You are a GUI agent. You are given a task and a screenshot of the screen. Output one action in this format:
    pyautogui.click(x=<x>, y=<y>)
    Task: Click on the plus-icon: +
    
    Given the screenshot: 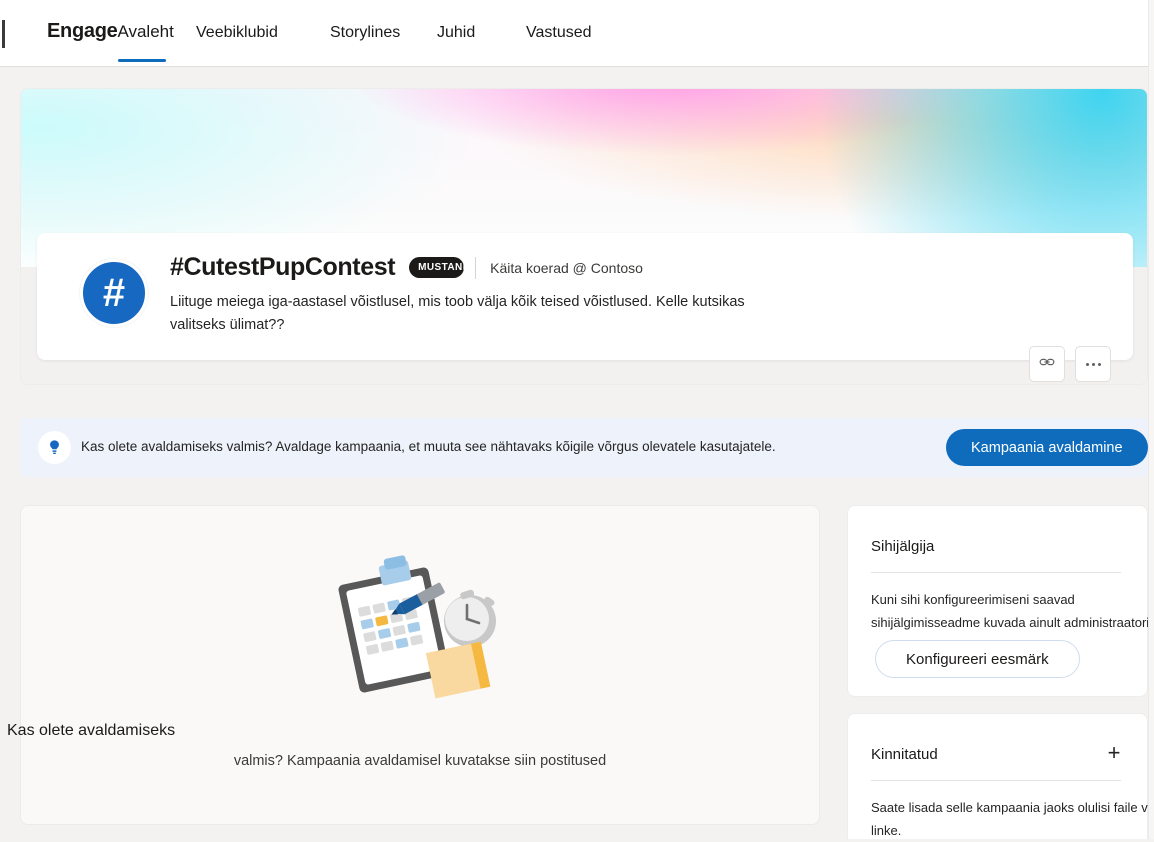 What is the action you would take?
    pyautogui.click(x=1114, y=754)
    